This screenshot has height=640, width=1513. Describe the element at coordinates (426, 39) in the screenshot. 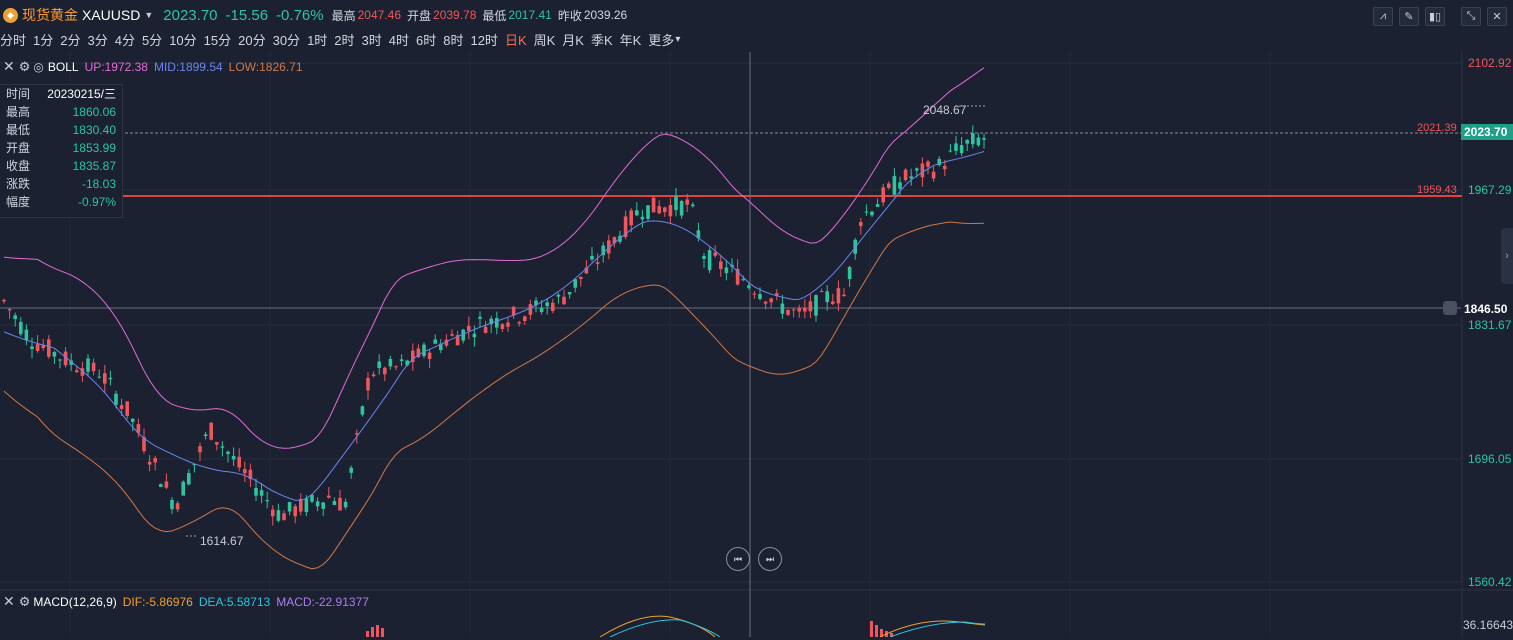

I see `period-tab: 6时` at that location.